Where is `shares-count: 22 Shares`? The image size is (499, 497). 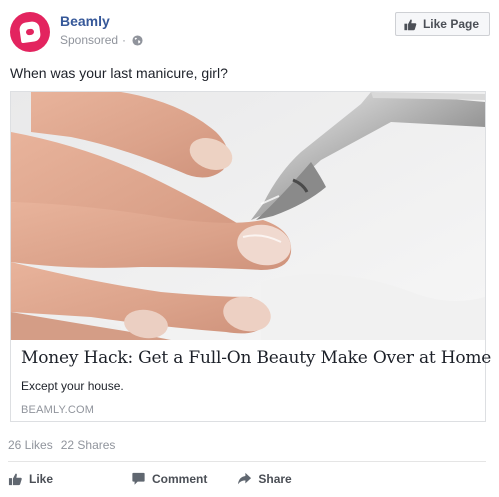
shares-count: 22 Shares is located at coordinates (88, 445).